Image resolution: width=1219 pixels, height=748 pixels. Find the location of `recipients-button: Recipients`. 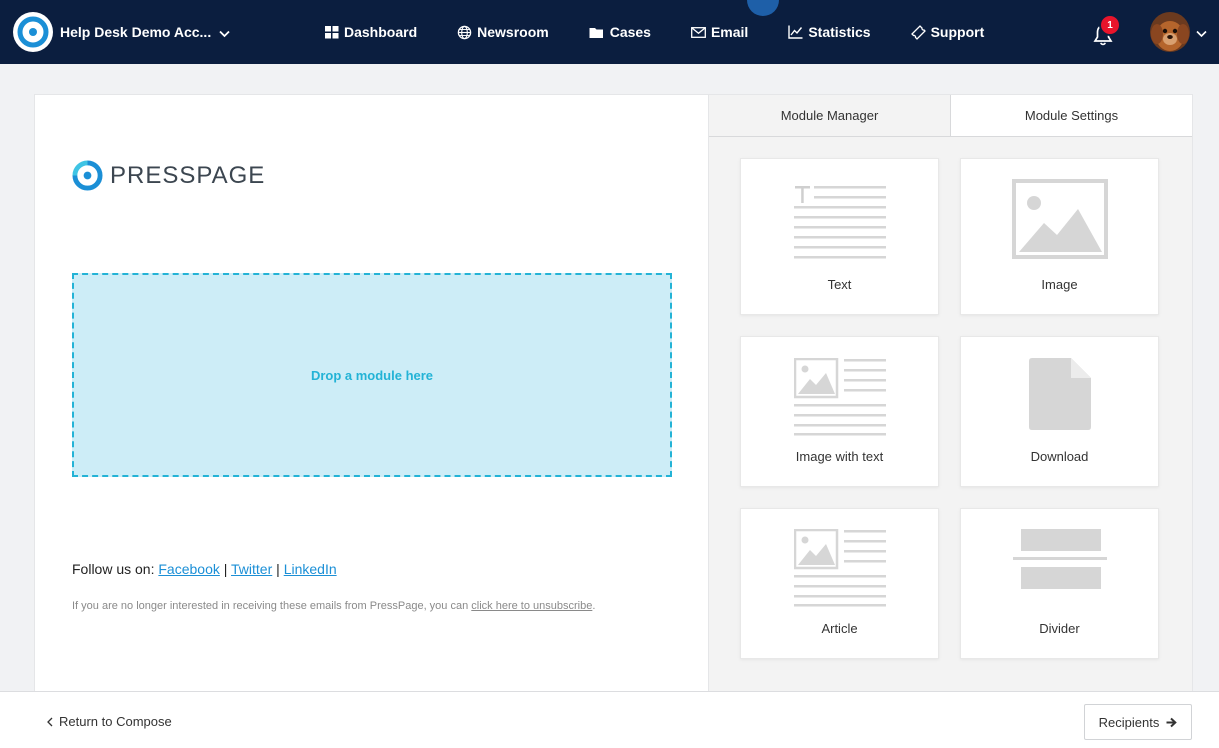

recipients-button: Recipients is located at coordinates (1138, 722).